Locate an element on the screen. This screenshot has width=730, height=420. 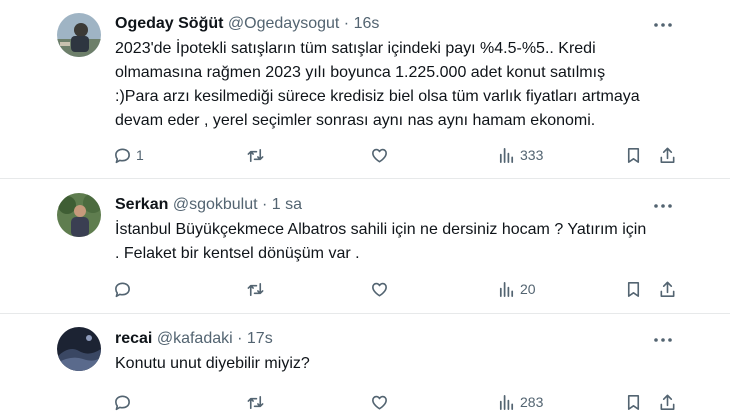
reply-button: 1 is located at coordinates (128, 155).